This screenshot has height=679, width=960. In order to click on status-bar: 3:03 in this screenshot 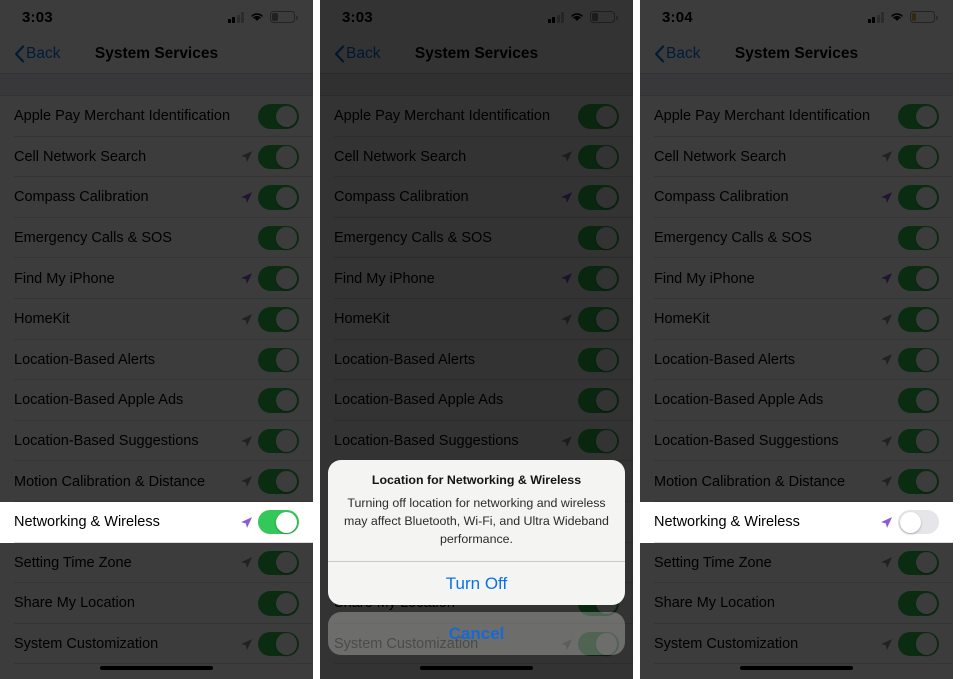, I will do `click(156, 17)`.